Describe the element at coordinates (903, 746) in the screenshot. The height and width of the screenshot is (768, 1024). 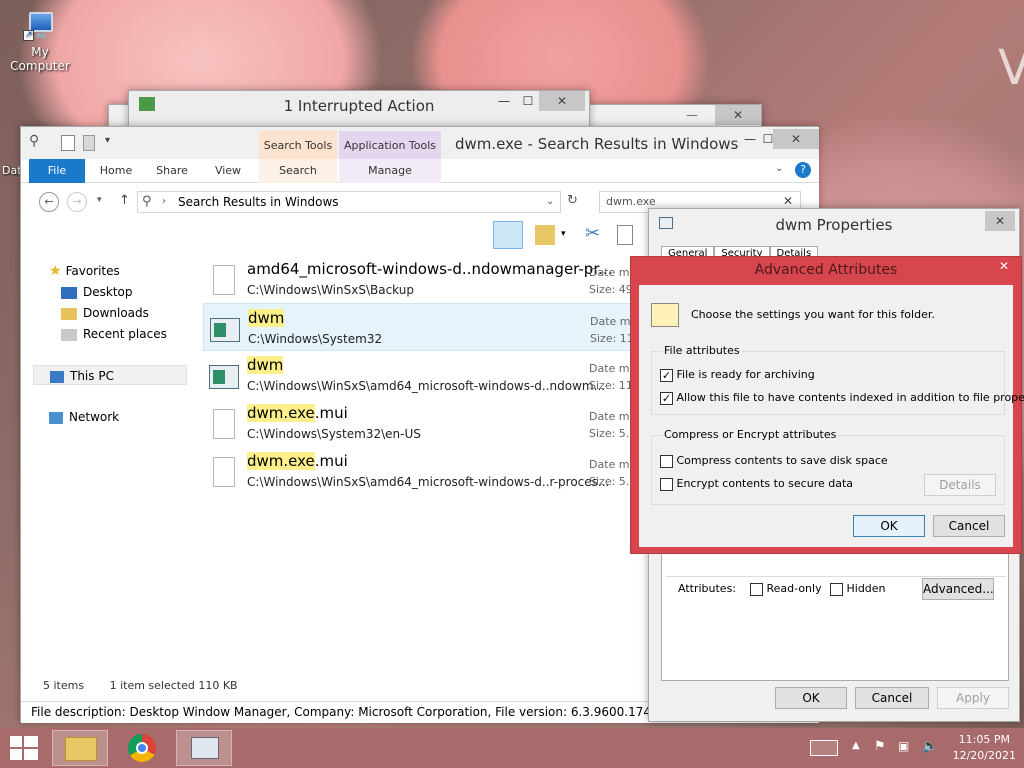
I see `network-icon: ▣` at that location.